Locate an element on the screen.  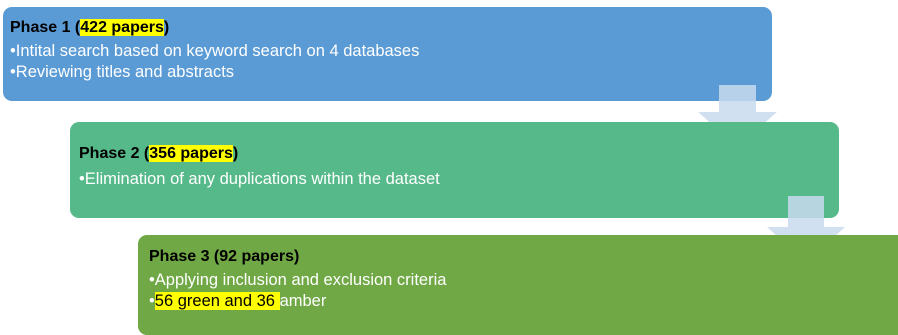
phase-3-title: Phase 3 (92 papers) is located at coordinates (224, 256).